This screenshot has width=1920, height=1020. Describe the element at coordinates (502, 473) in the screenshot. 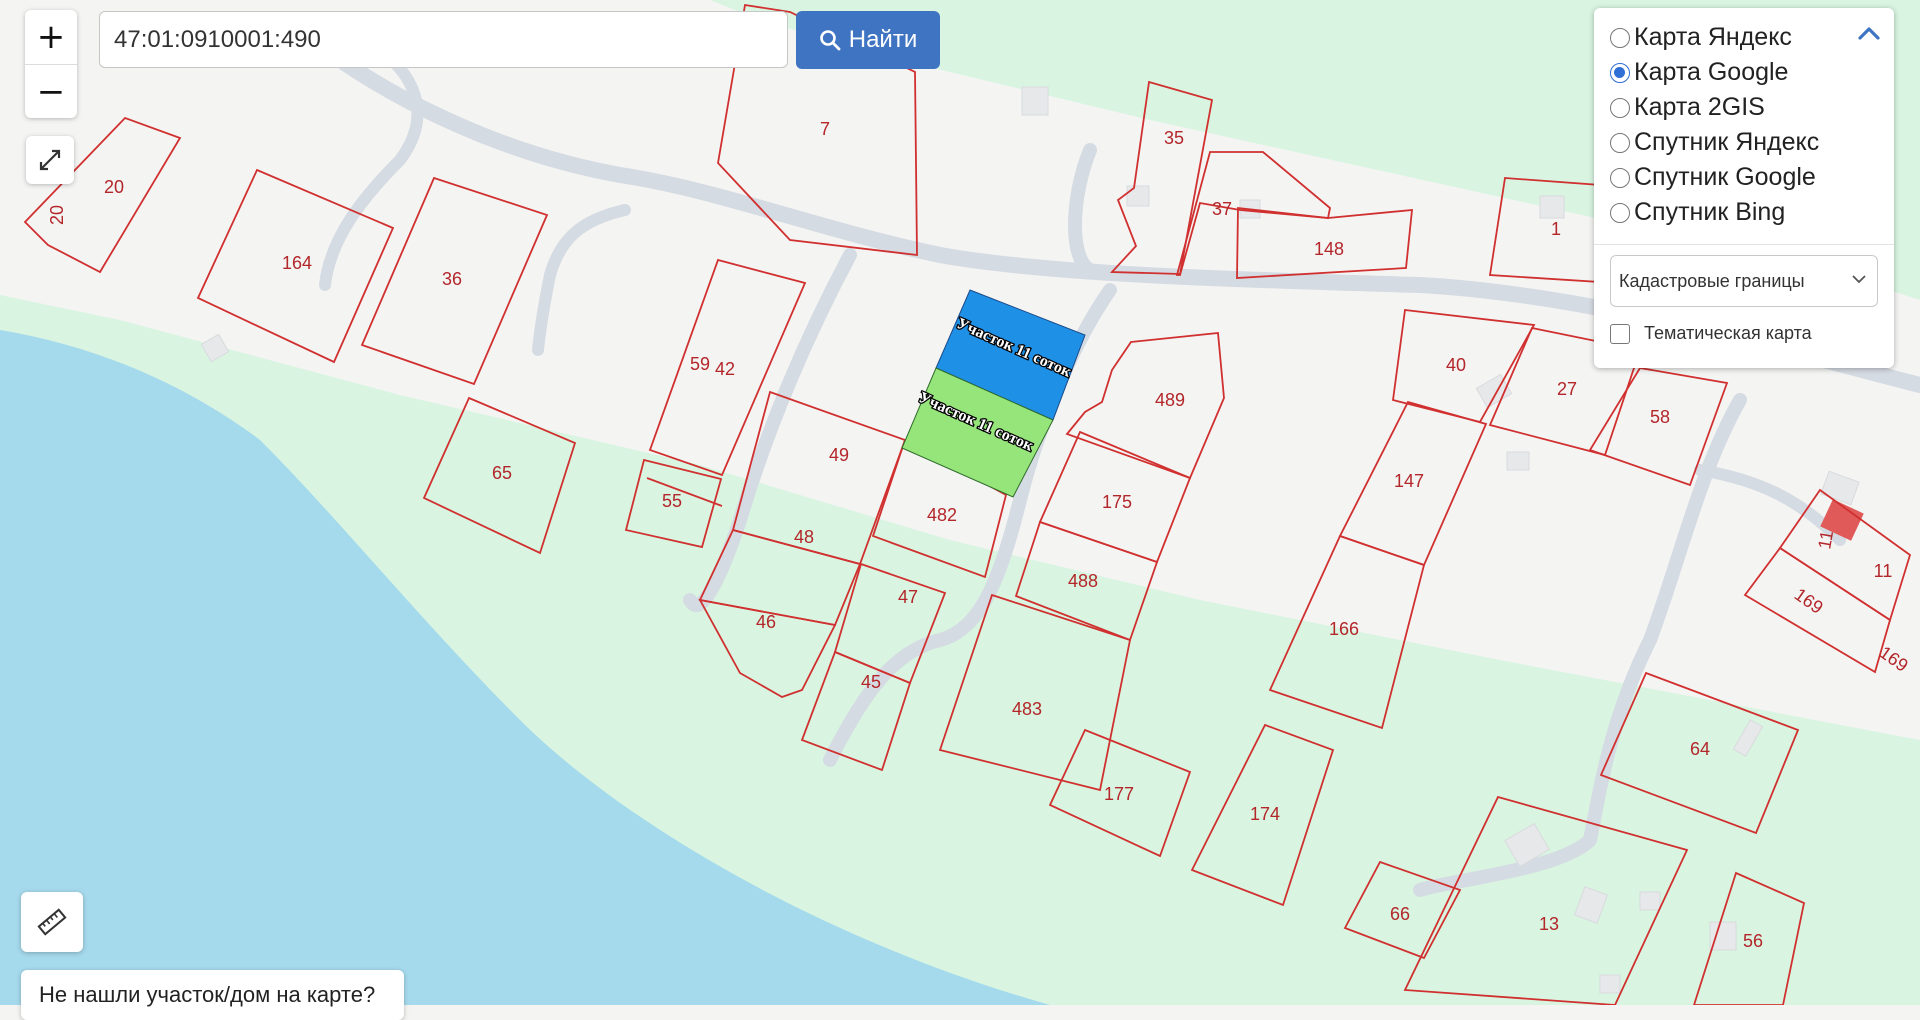

I see `parcel-number: 65` at that location.